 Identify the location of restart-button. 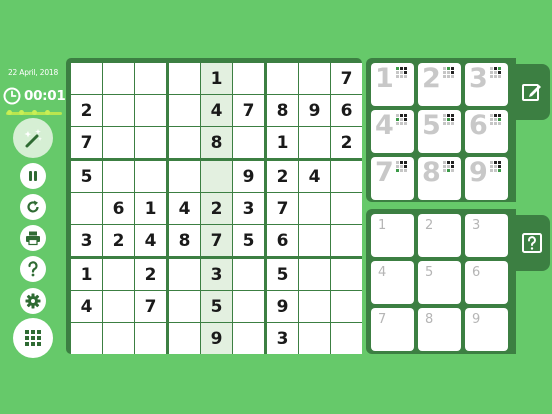
(33, 207).